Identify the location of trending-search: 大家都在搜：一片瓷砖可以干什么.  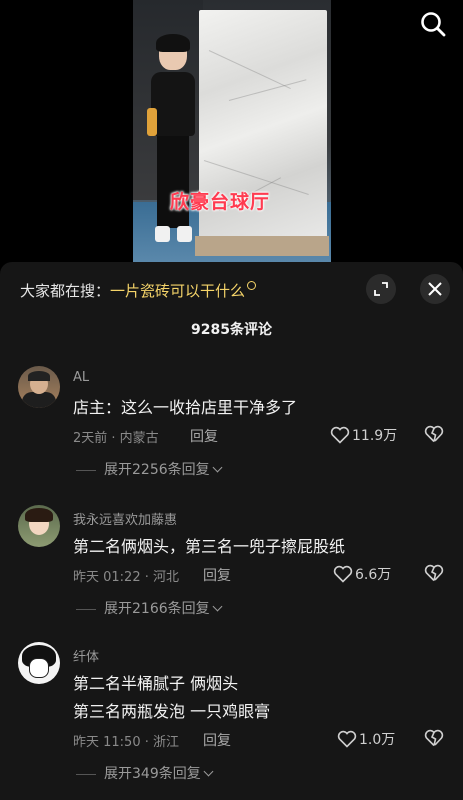
(138, 290).